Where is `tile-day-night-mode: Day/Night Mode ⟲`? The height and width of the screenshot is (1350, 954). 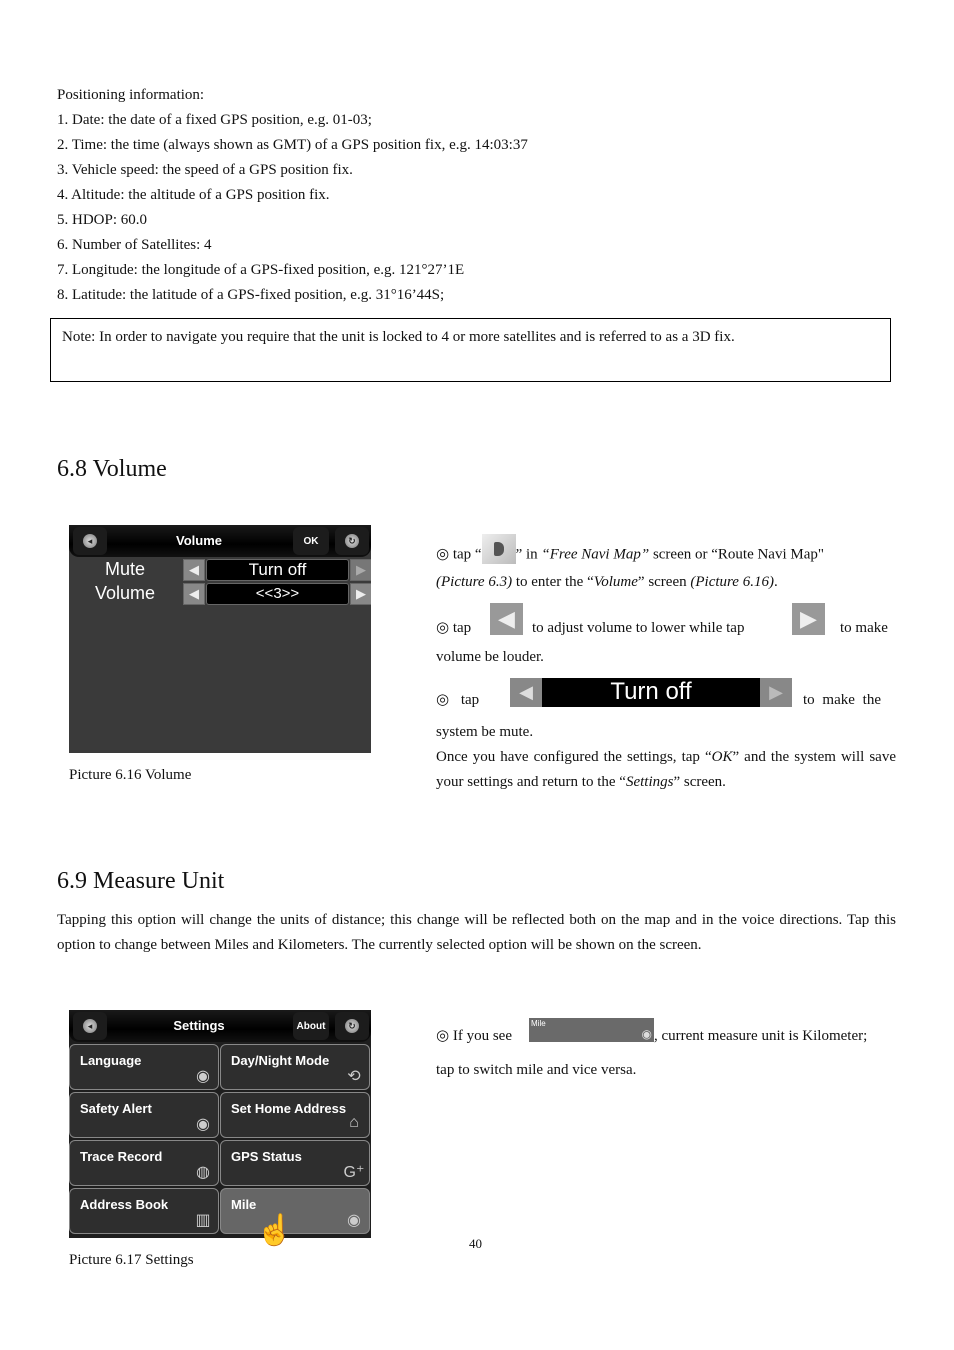 tile-day-night-mode: Day/Night Mode ⟲ is located at coordinates (295, 1067).